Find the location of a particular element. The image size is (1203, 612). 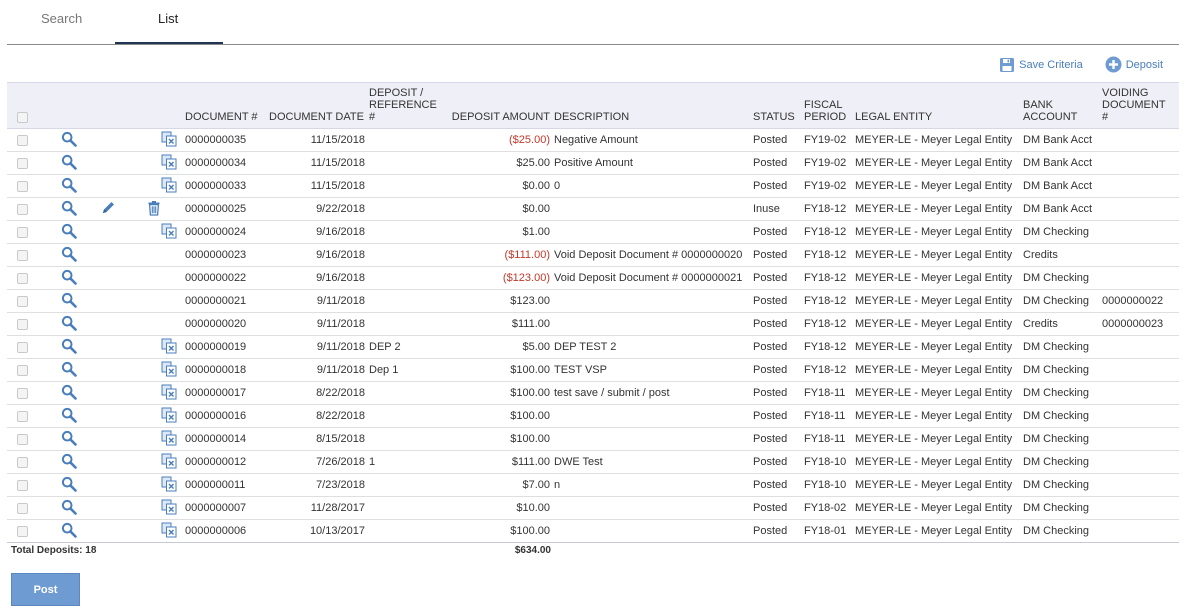

tab-list: List is located at coordinates (168, 18).